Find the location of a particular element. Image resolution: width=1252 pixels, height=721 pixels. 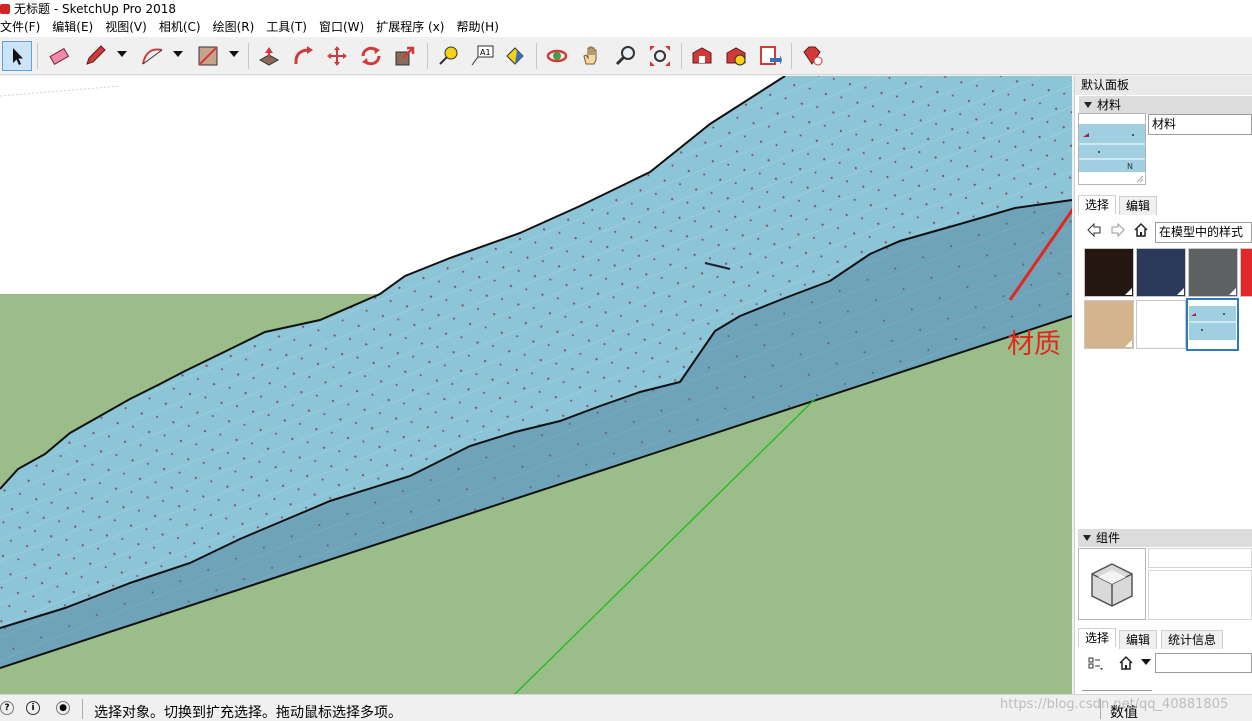

rotate-tool-button is located at coordinates (371, 56).